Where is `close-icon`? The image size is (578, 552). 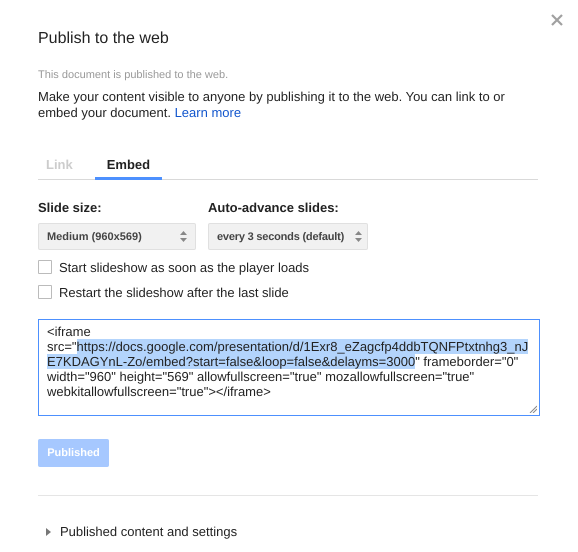 close-icon is located at coordinates (557, 20).